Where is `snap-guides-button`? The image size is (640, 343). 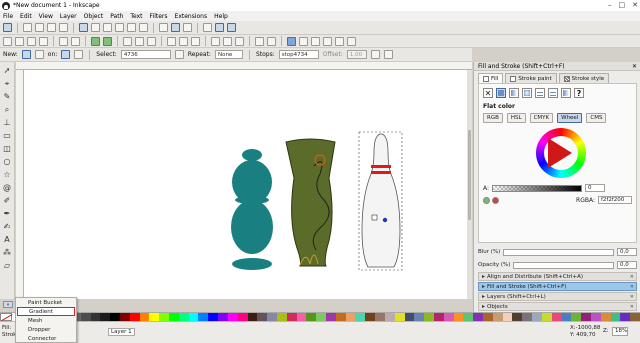 snap-guides-button is located at coordinates (231, 27).